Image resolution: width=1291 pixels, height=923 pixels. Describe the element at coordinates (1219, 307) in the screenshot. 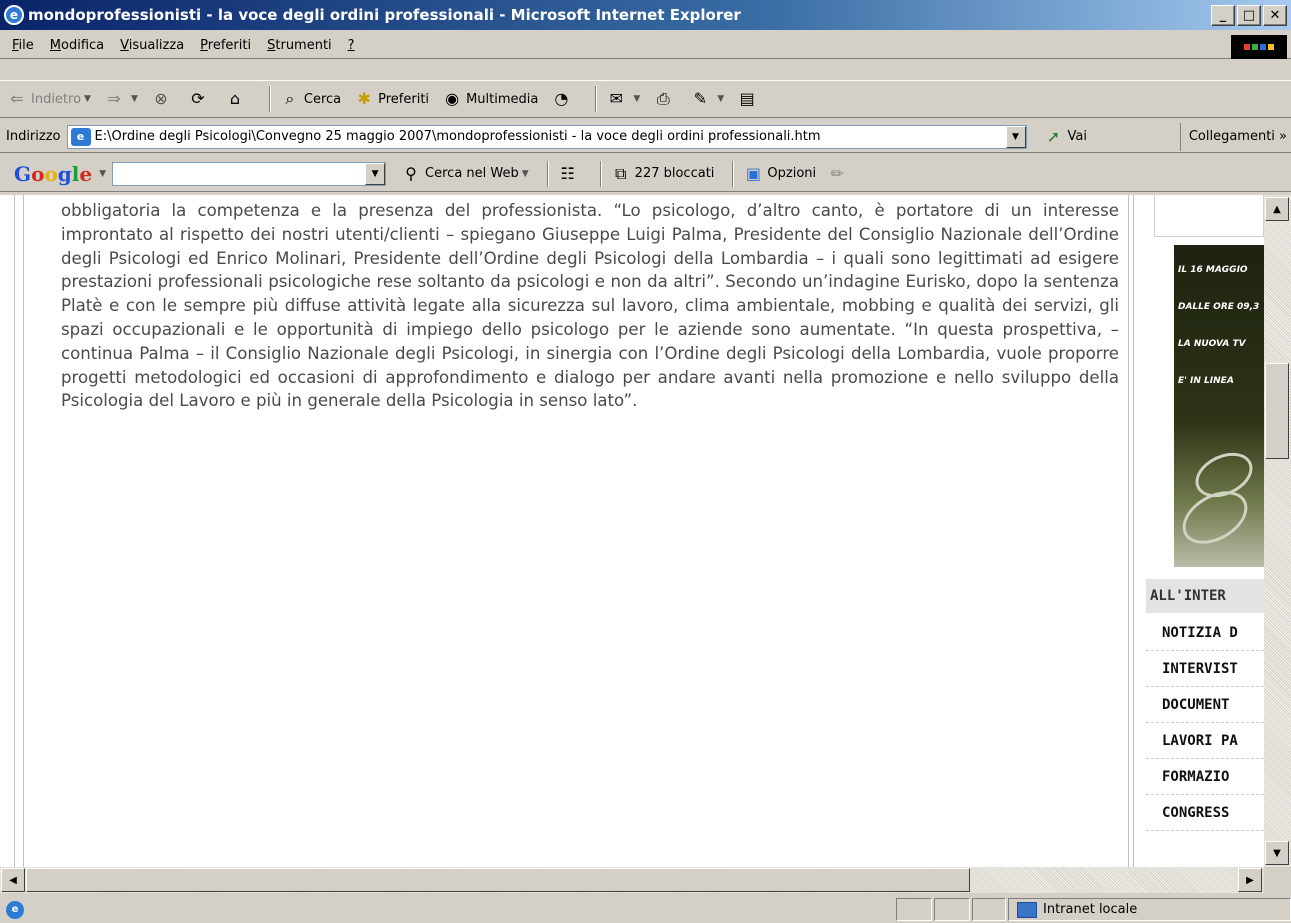

I see `banner-line: DALLE ORE 09,3` at that location.